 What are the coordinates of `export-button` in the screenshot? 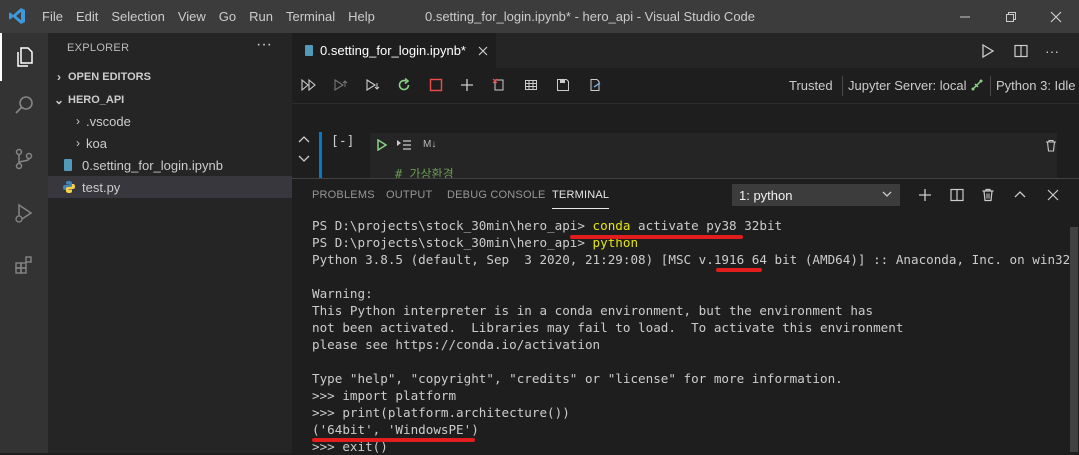 It's located at (595, 85).